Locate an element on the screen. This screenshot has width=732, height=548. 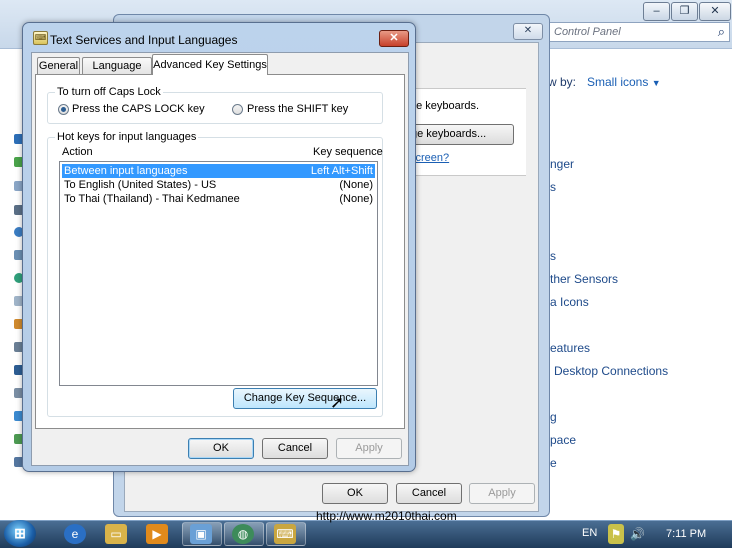
cp-item: Desktop Connections is located at coordinates (611, 371).